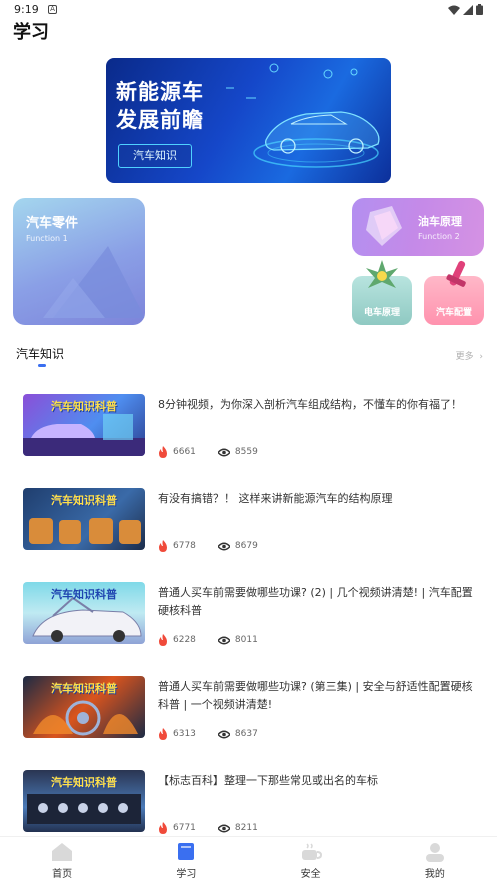  What do you see at coordinates (160, 120) in the screenshot?
I see `banner-title-line2: 发展前瞻` at bounding box center [160, 120].